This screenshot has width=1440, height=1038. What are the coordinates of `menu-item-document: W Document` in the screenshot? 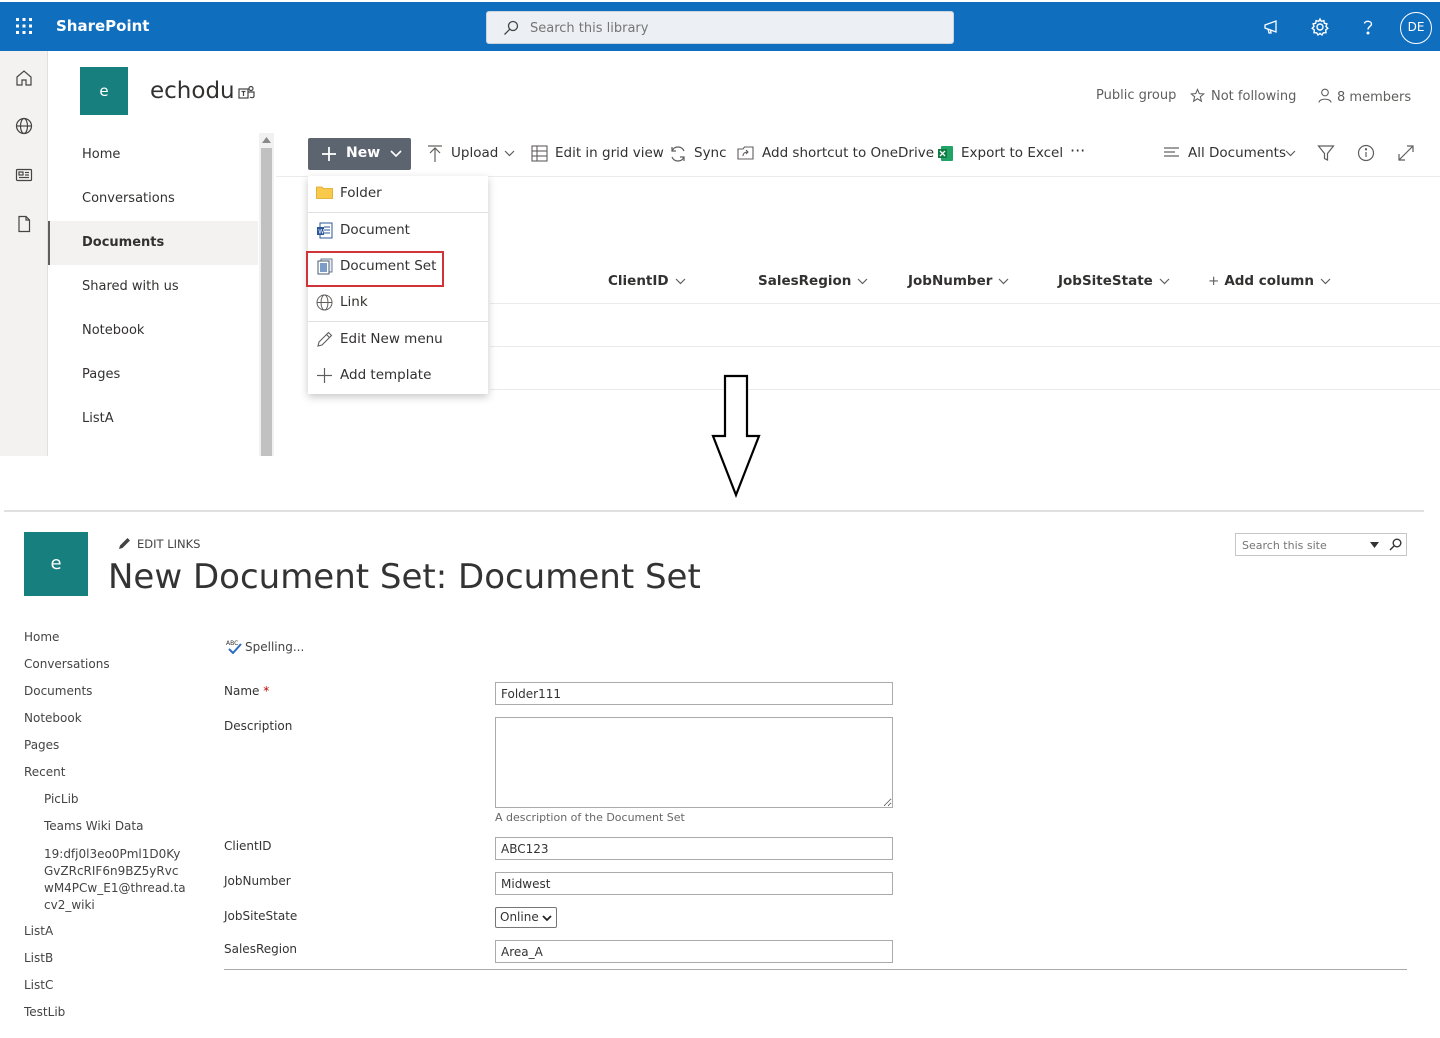 It's located at (398, 231).